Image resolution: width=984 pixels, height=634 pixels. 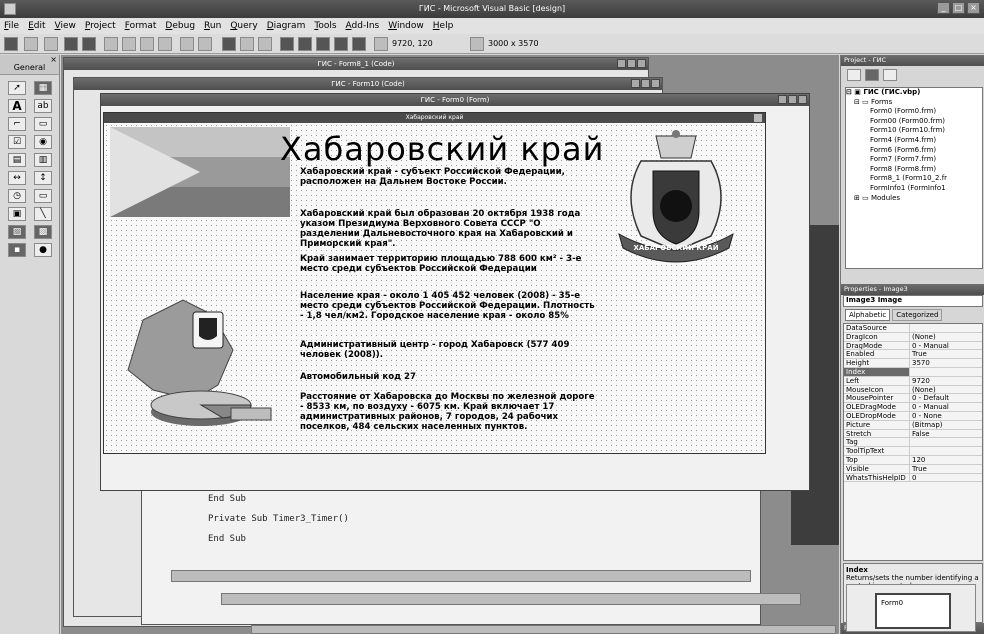 I want to click on menu-diagram: Diagram, so click(x=286, y=26).